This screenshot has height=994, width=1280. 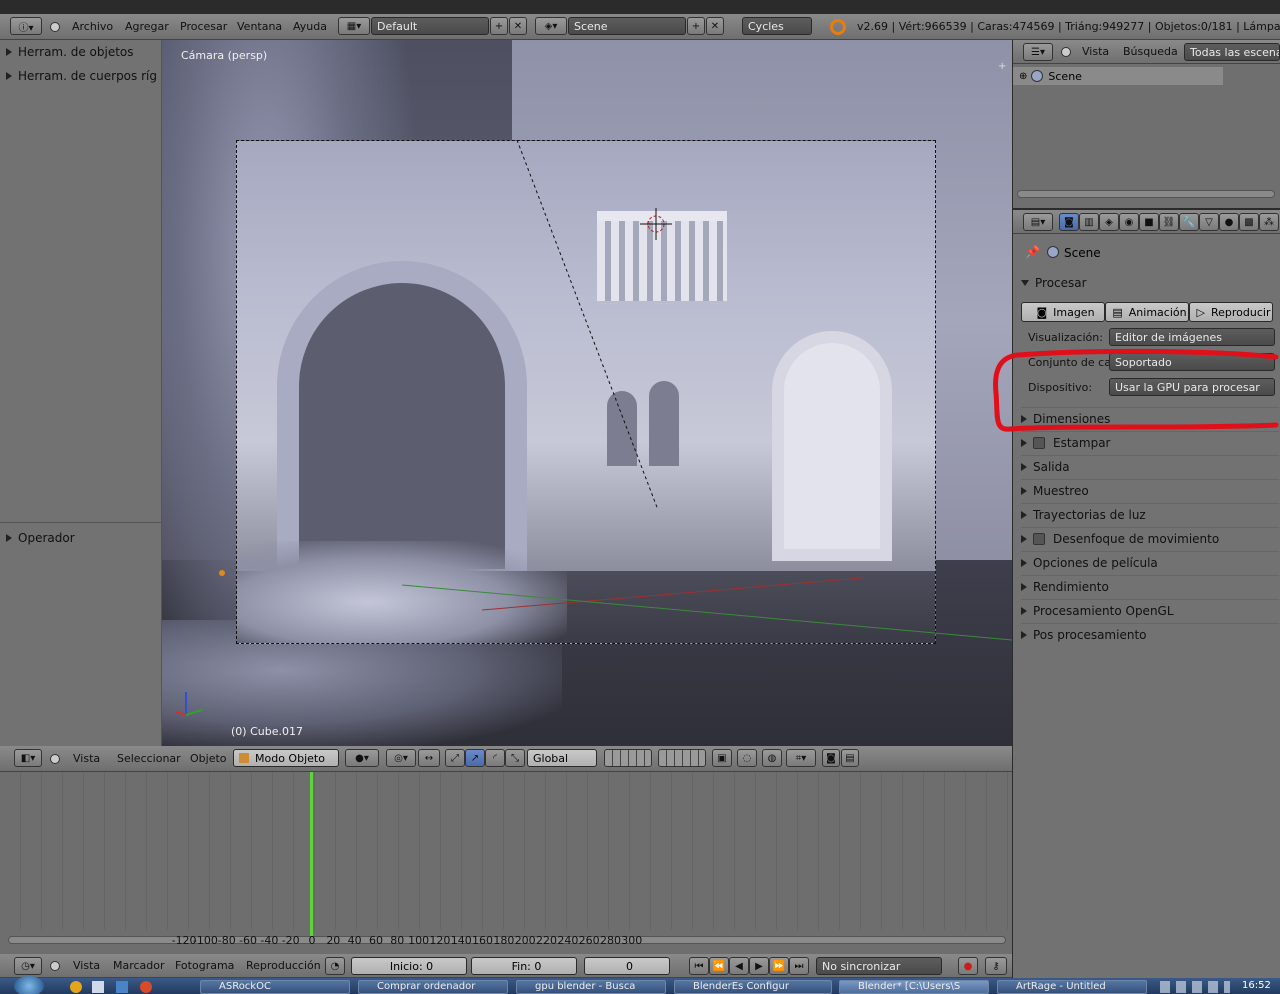 What do you see at coordinates (1150, 490) in the screenshot?
I see `panel-row: Muestreo` at bounding box center [1150, 490].